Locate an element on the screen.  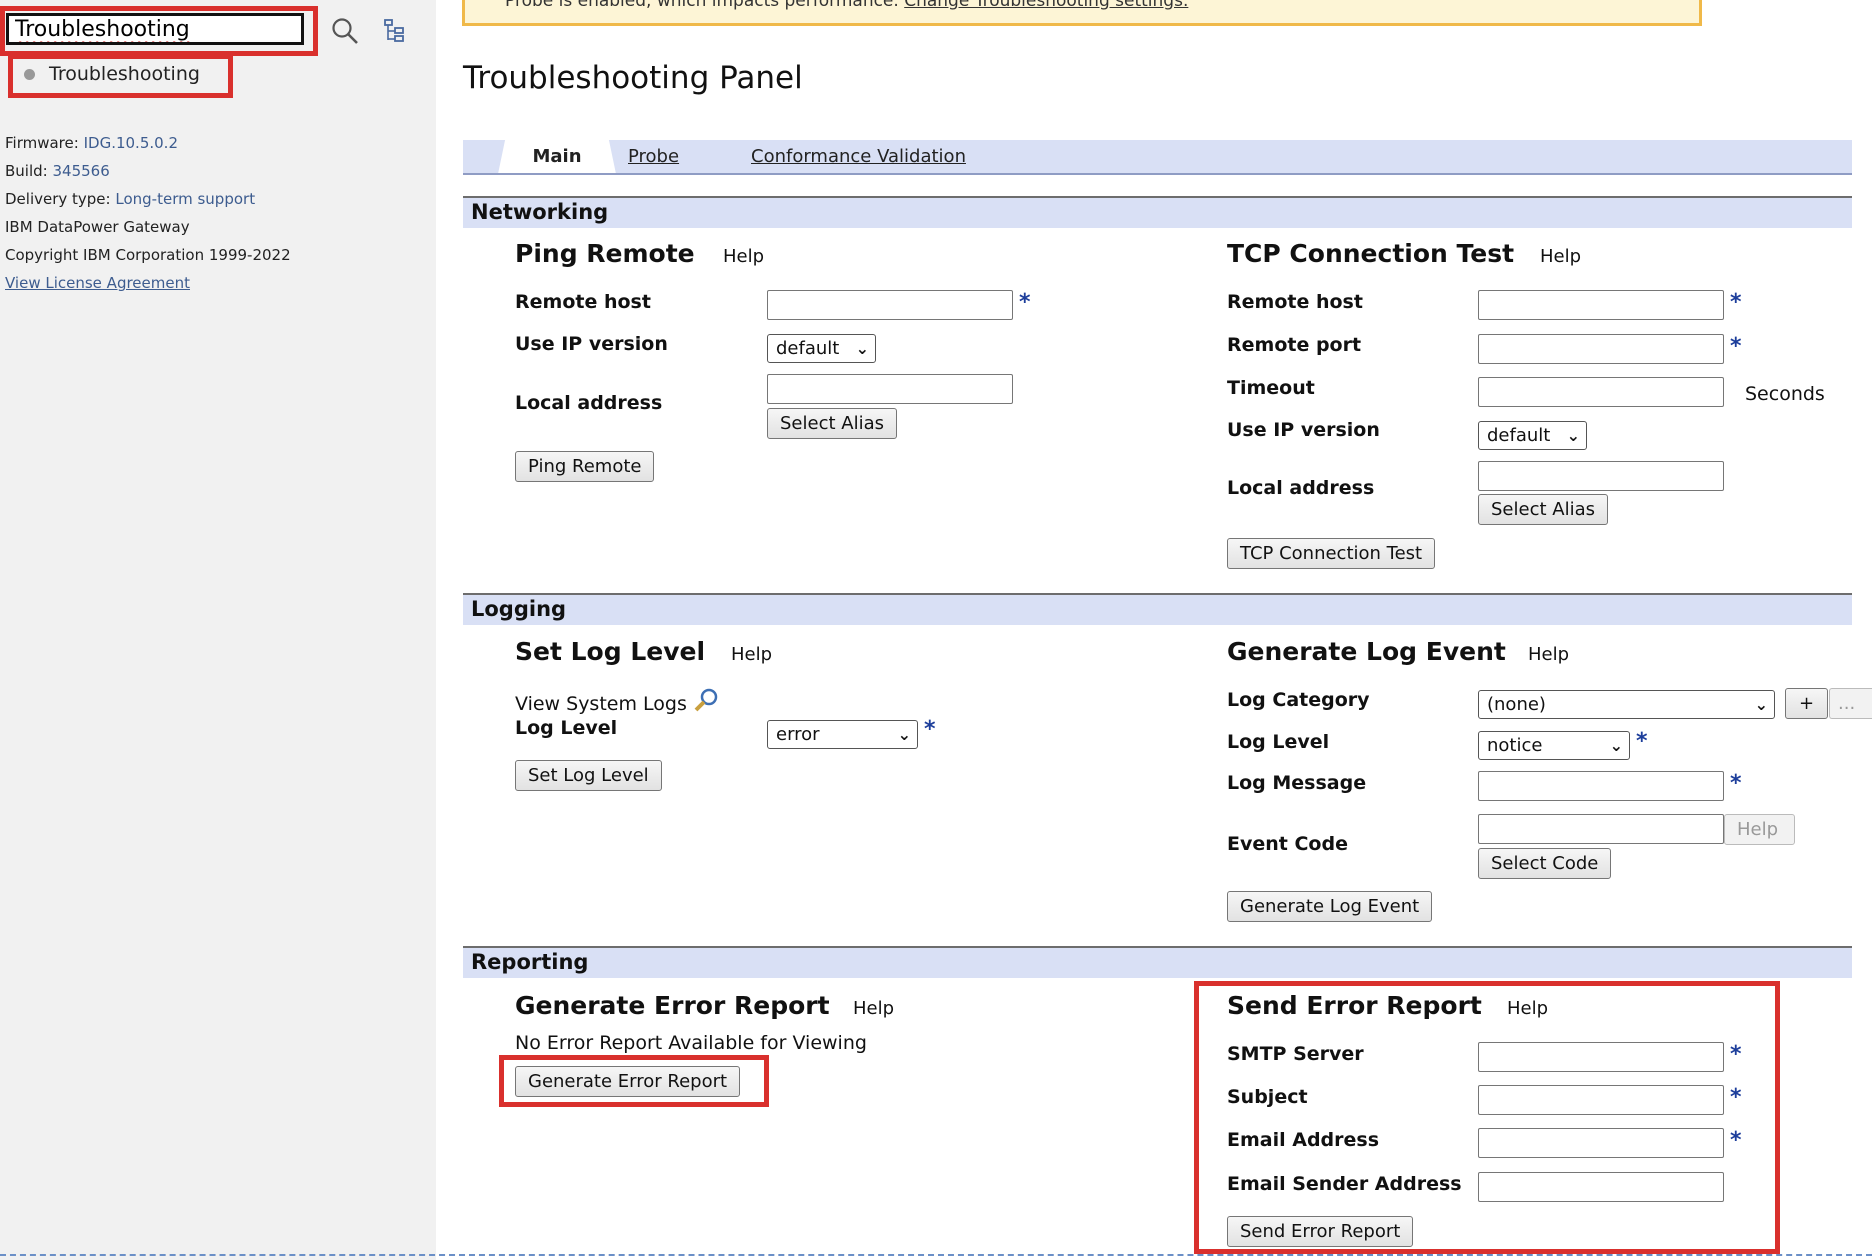
firmware-info: Firmware: IDG.10.5.0.2 is located at coordinates (91, 143).